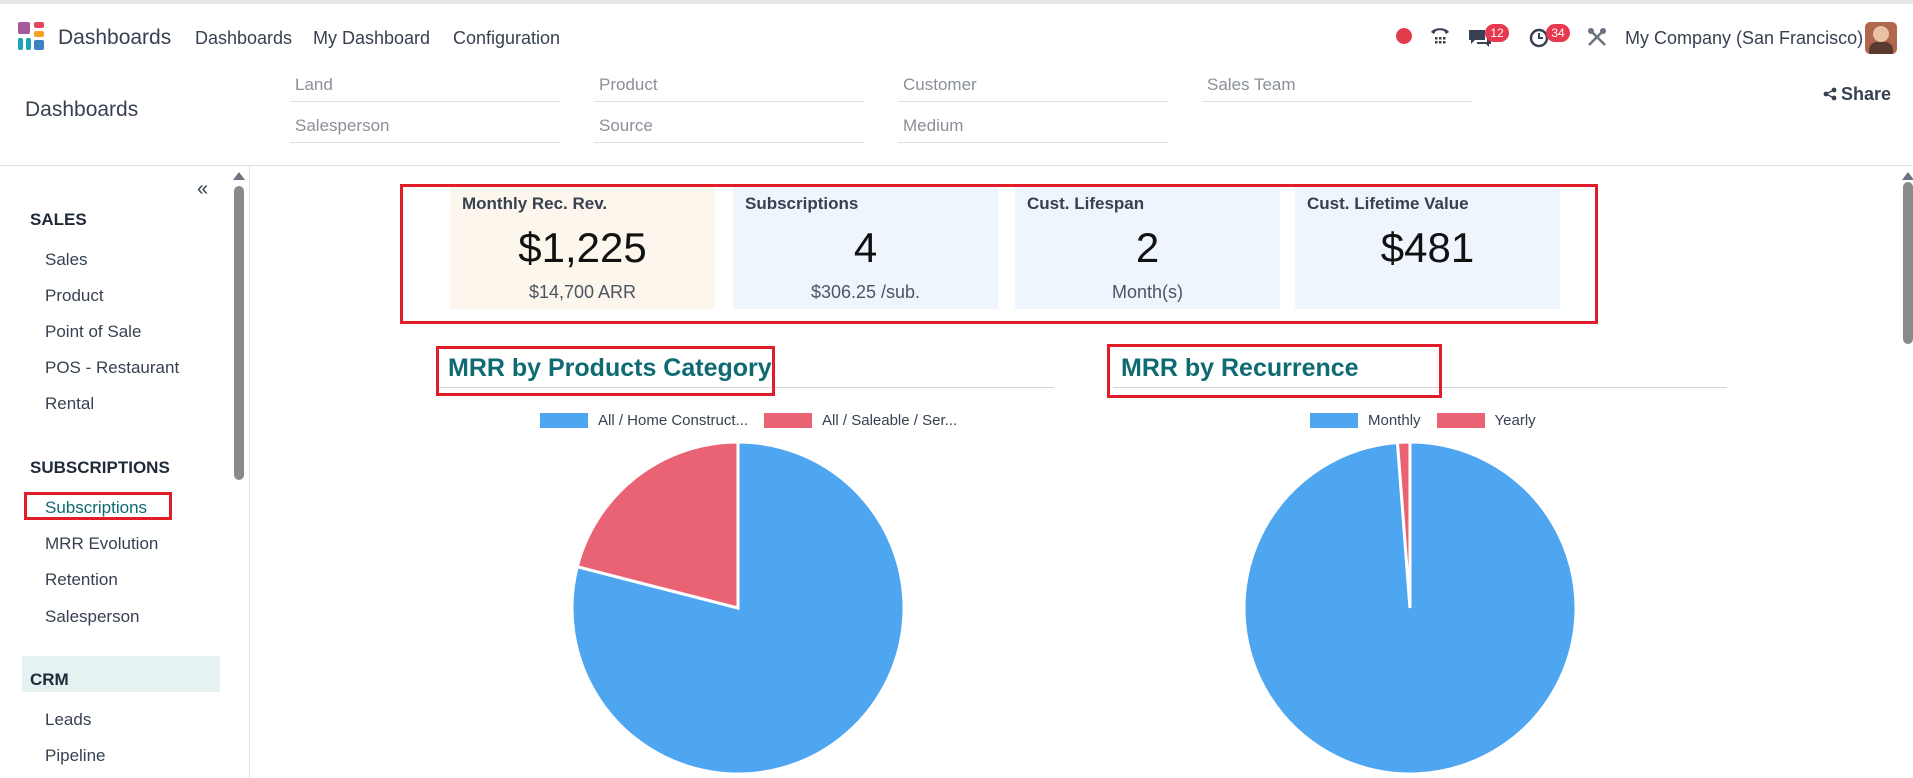  Describe the element at coordinates (1744, 38) in the screenshot. I see `company-switcher: My Company (San Francisco)` at that location.